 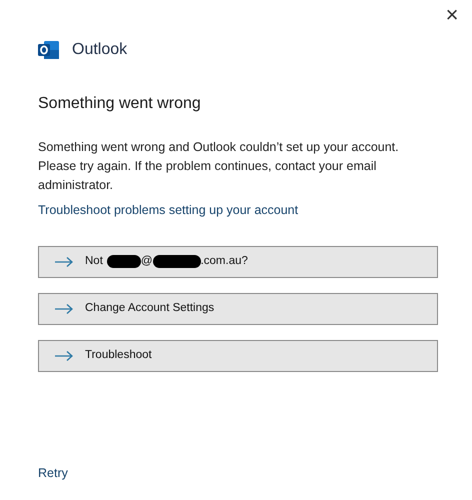 What do you see at coordinates (118, 356) in the screenshot?
I see `option-label-text: Troubleshoot` at bounding box center [118, 356].